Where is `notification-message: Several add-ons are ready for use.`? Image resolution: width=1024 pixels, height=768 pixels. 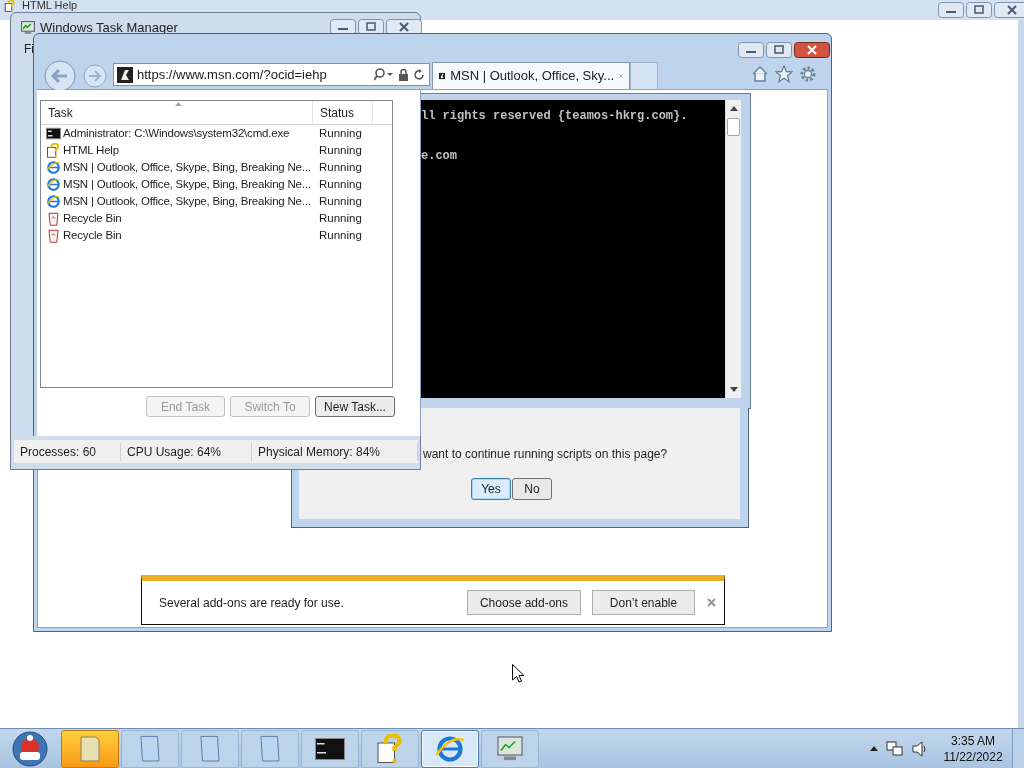 notification-message: Several add-ons are ready for use. is located at coordinates (252, 603).